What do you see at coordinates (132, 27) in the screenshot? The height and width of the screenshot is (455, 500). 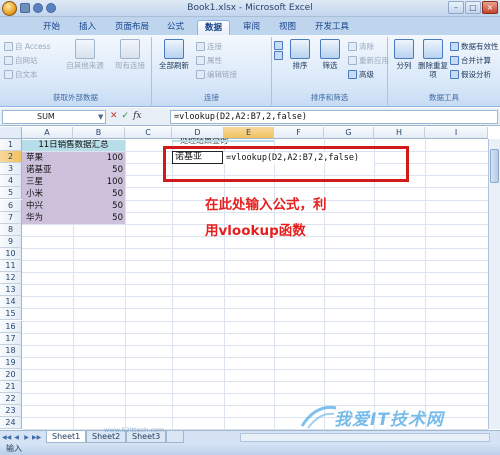 I see `tab-page-layout: 页面布局` at bounding box center [132, 27].